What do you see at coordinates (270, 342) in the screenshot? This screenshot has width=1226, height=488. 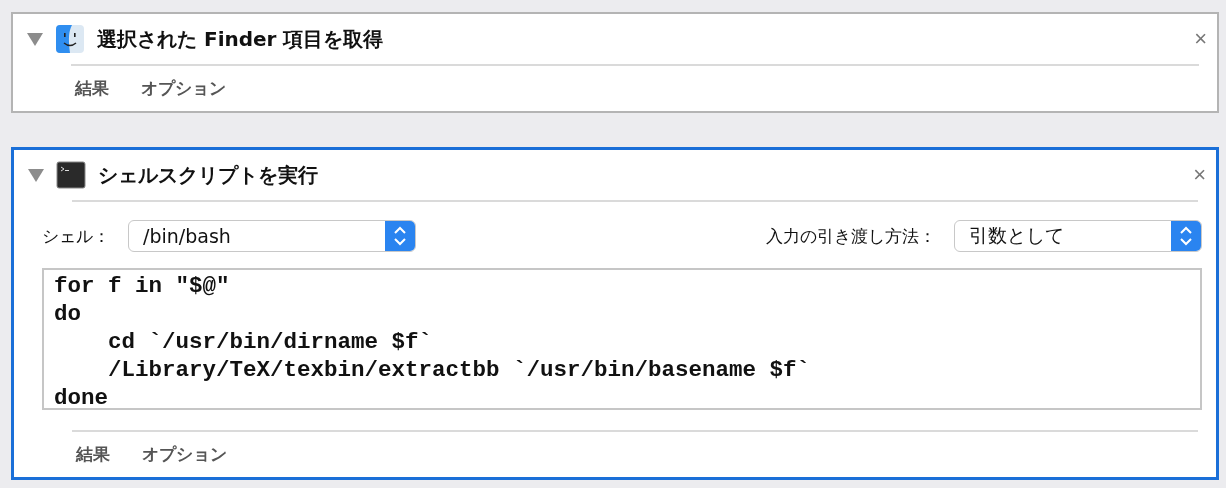 I see `code-line: cd `/usr/bin/dirname $f`` at bounding box center [270, 342].